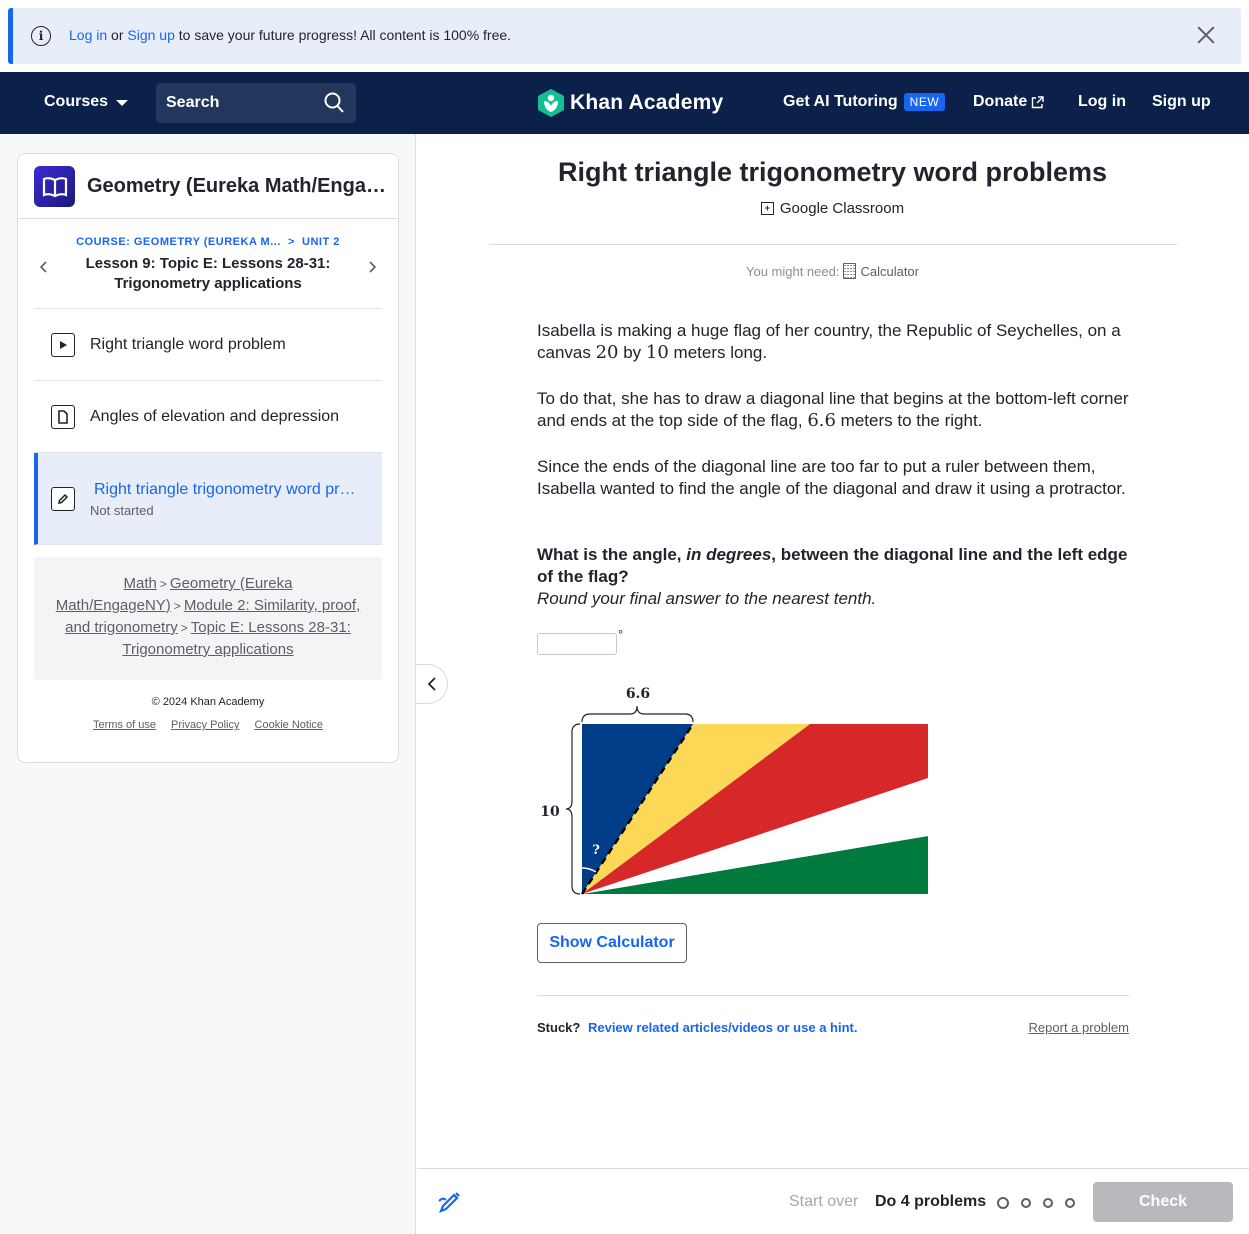 Image resolution: width=1249 pixels, height=1234 pixels. Describe the element at coordinates (612, 554) in the screenshot. I see `question-text-a: What is the angle,` at that location.